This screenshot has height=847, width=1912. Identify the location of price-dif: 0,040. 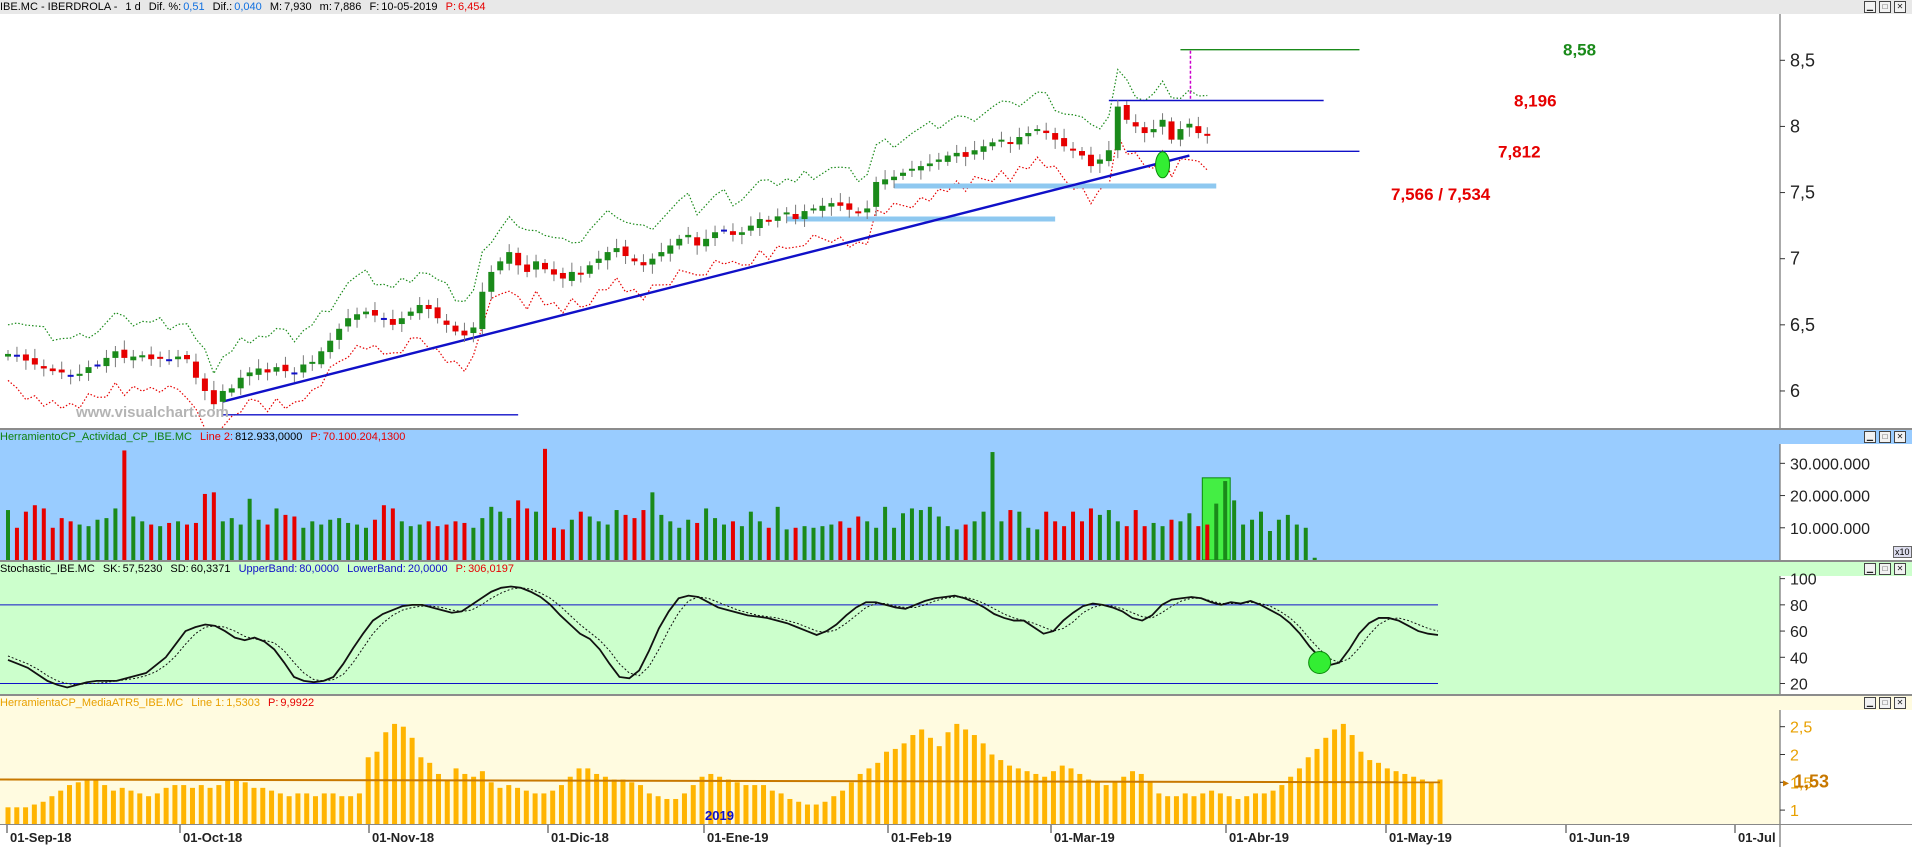
(248, 7).